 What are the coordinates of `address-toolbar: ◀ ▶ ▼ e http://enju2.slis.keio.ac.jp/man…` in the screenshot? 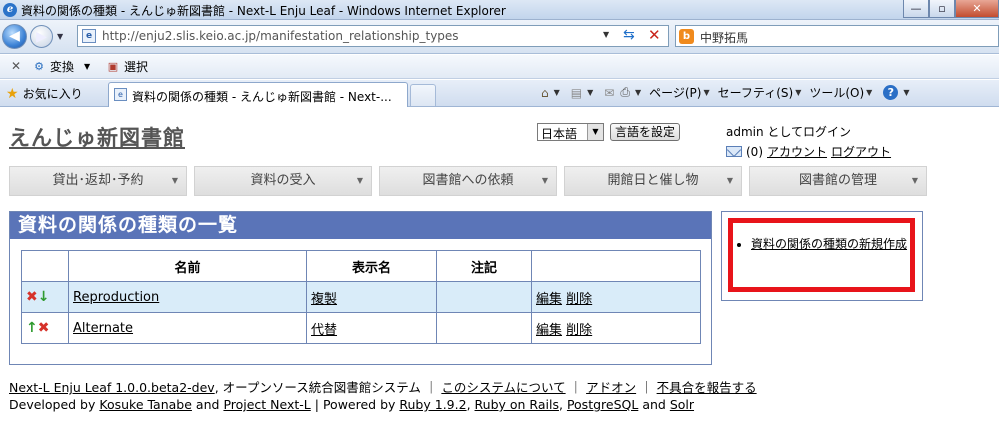 It's located at (499, 37).